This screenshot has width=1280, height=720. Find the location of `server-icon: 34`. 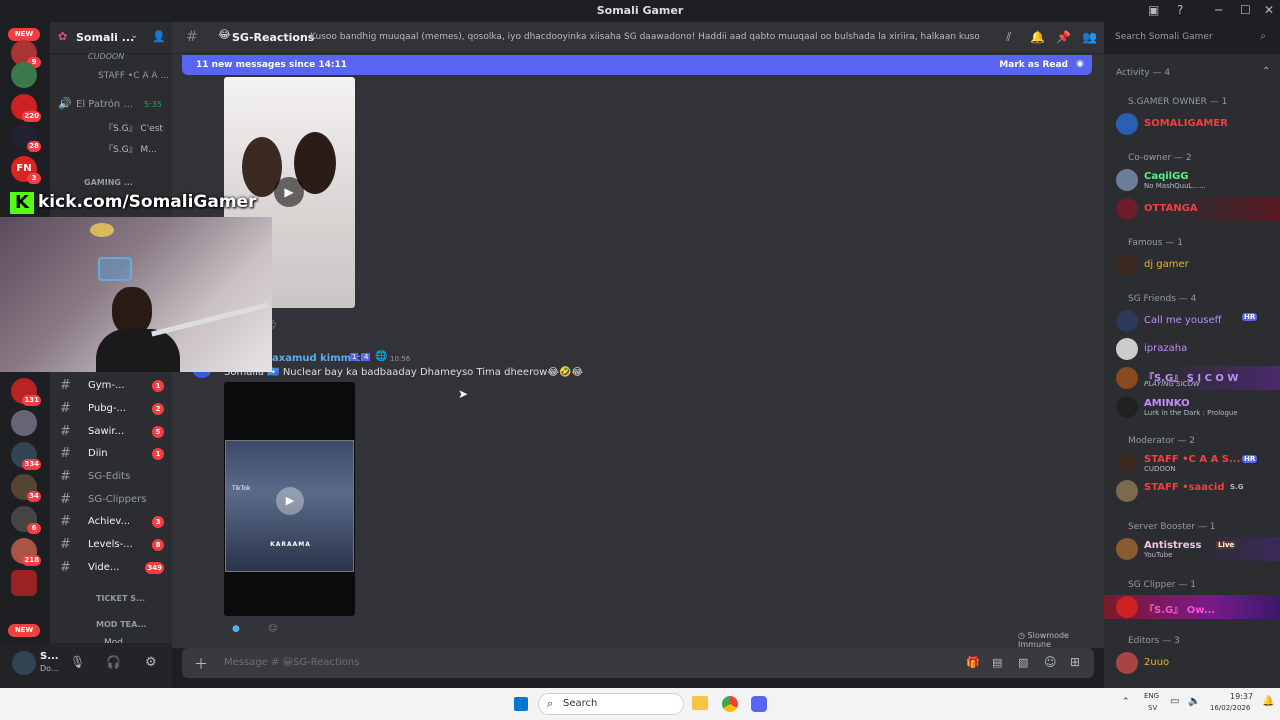

server-icon: 34 is located at coordinates (26, 488).